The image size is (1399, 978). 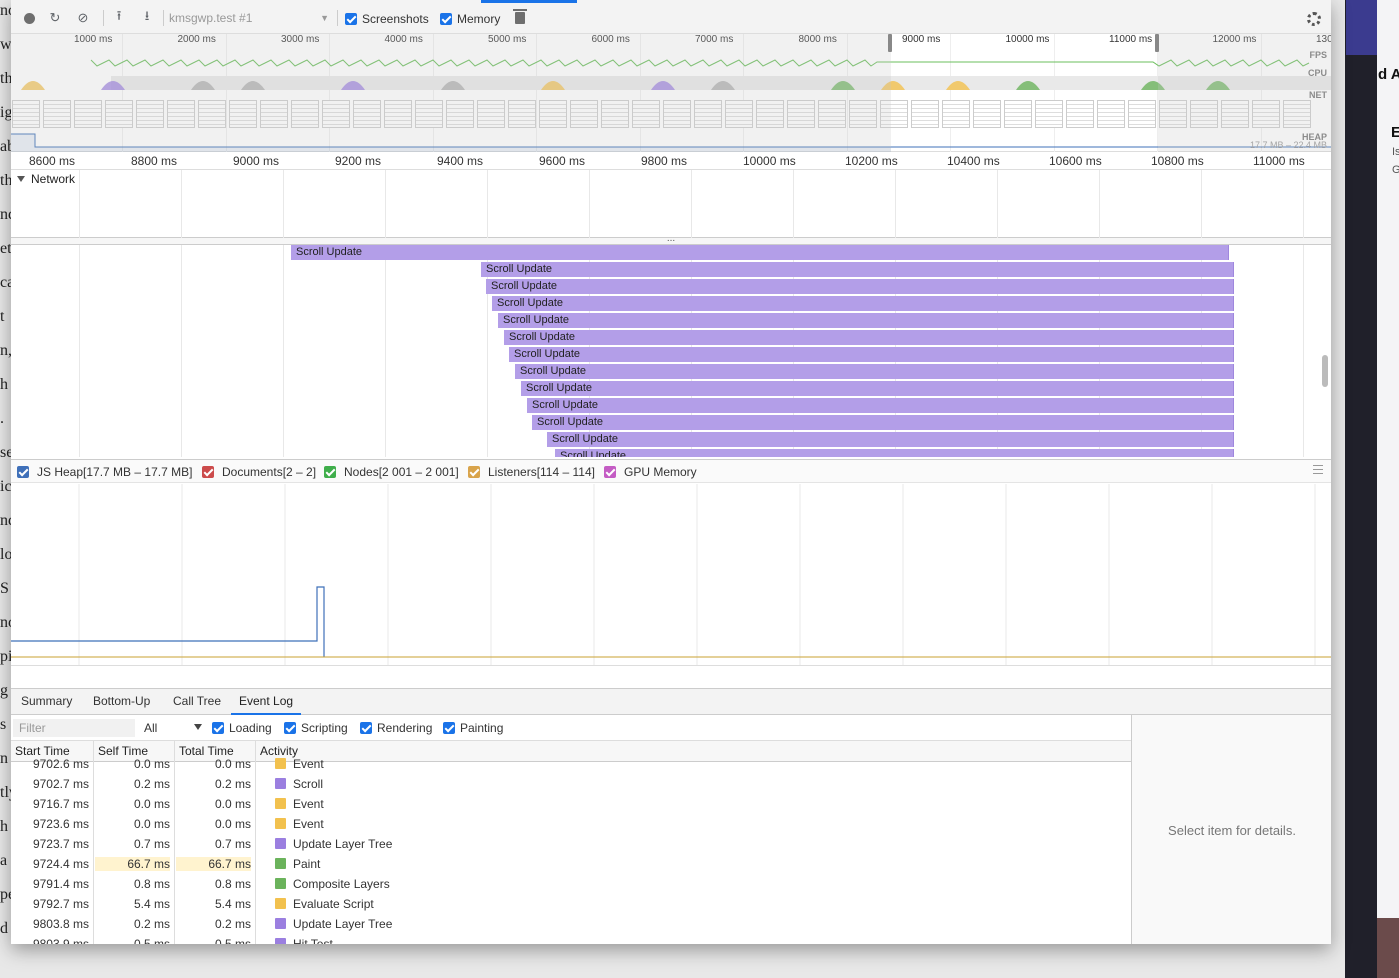 I want to click on tab-summary: Summary, so click(x=46, y=702).